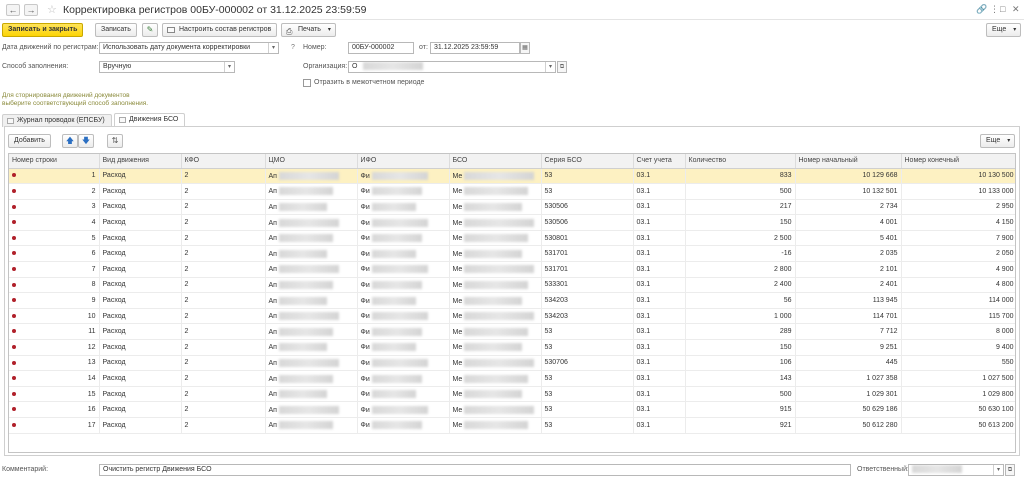  Describe the element at coordinates (740, 425) in the screenshot. I see `cell-quantity: 921` at that location.